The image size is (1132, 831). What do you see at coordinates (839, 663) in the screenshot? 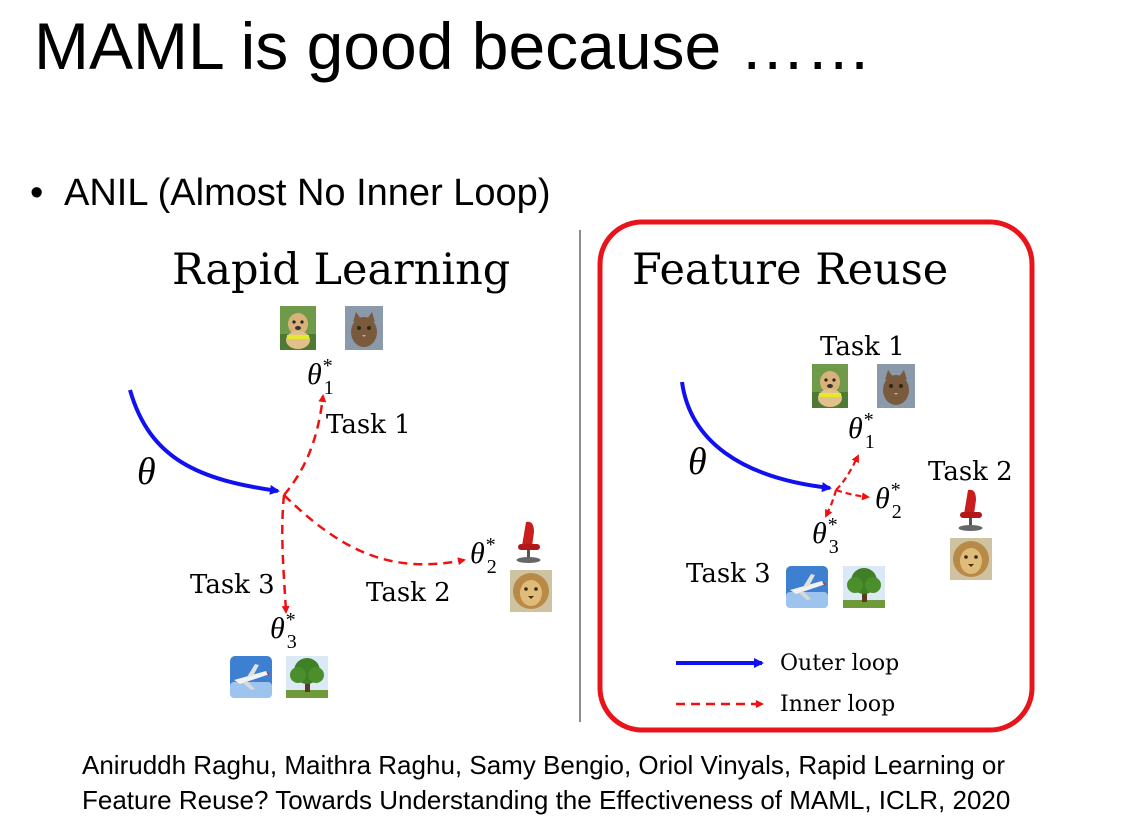
I see `outer-loop-legend-label: Outer loop` at bounding box center [839, 663].